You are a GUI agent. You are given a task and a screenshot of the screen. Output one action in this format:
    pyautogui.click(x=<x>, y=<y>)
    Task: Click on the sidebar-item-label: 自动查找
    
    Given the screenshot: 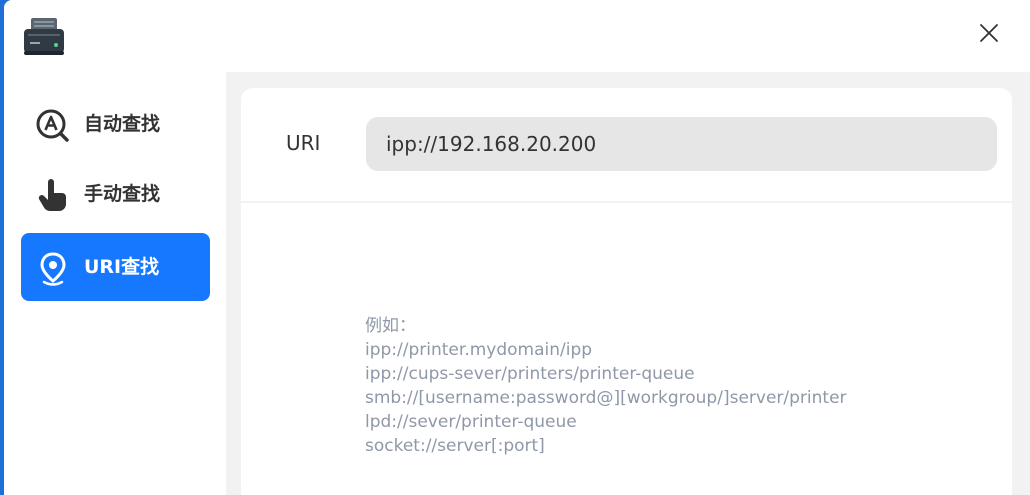 What is the action you would take?
    pyautogui.click(x=122, y=124)
    